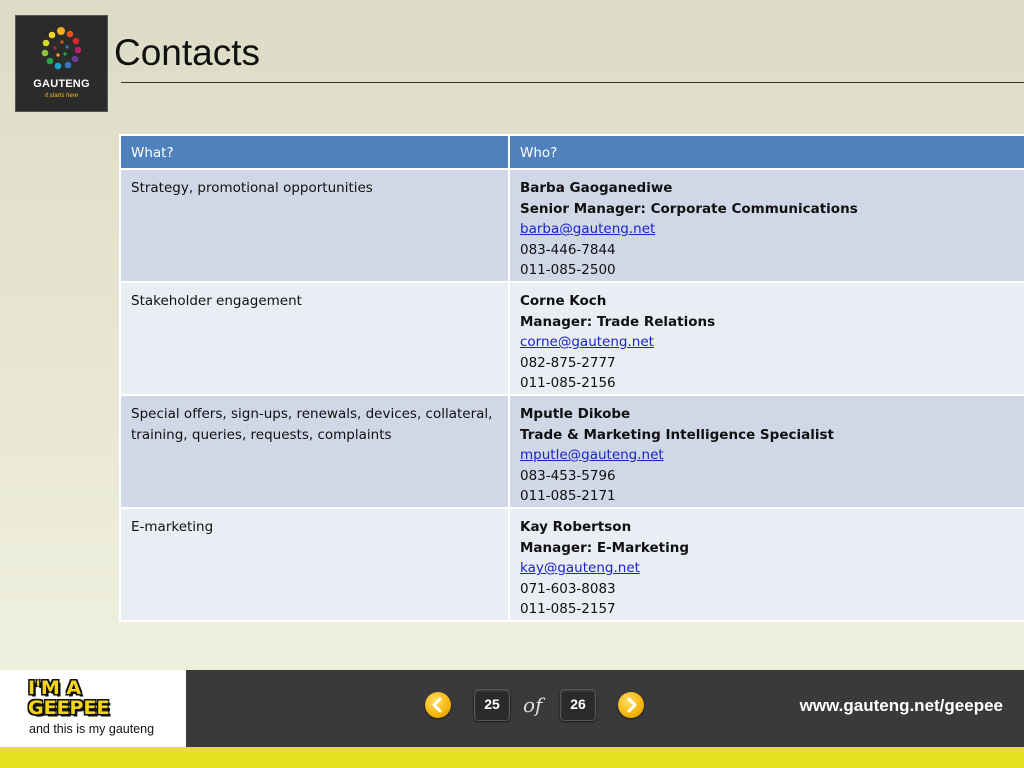  Describe the element at coordinates (767, 568) in the screenshot. I see `contact-email-link: kay@gauteng.net` at that location.